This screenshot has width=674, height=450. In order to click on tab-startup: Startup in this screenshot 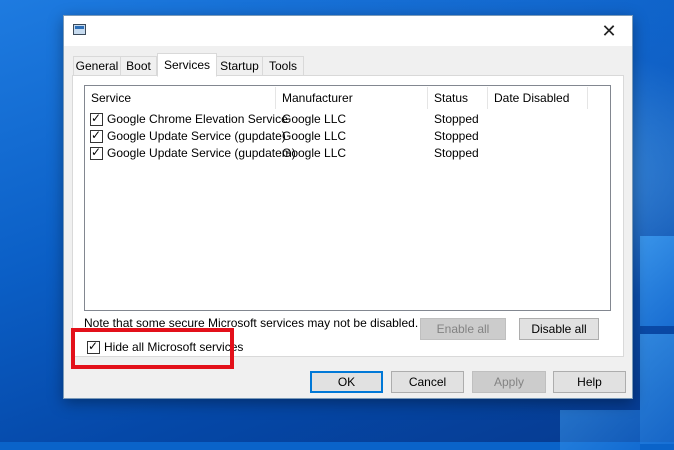, I will do `click(239, 65)`.